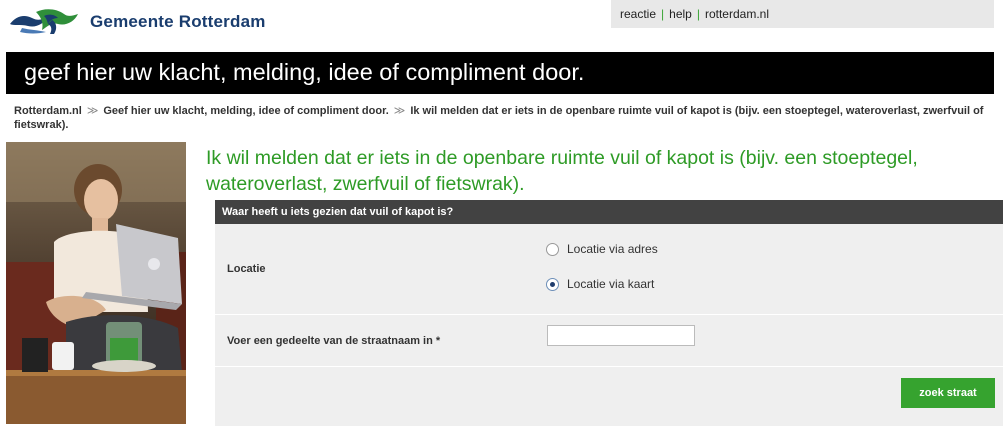 Image resolution: width=1008 pixels, height=428 pixels. Describe the element at coordinates (680, 14) in the screenshot. I see `link-help: help` at that location.